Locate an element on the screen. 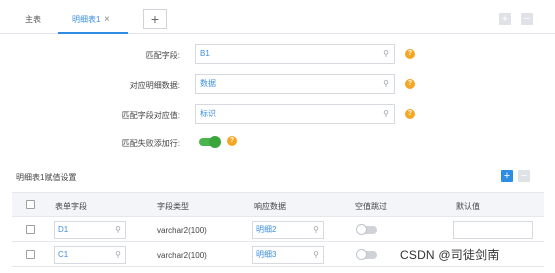 Image resolution: width=555 pixels, height=273 pixels. col-form-field: 表单字段 is located at coordinates (71, 206).